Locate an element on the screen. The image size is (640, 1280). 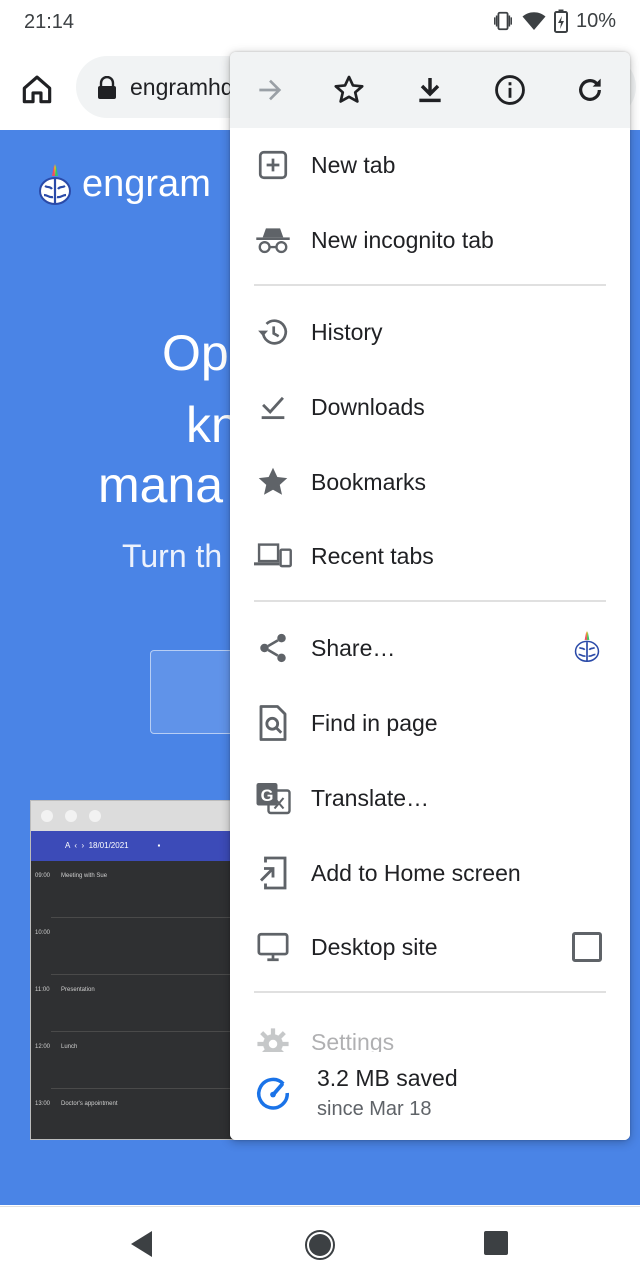
star-filled-icon is located at coordinates (273, 482).